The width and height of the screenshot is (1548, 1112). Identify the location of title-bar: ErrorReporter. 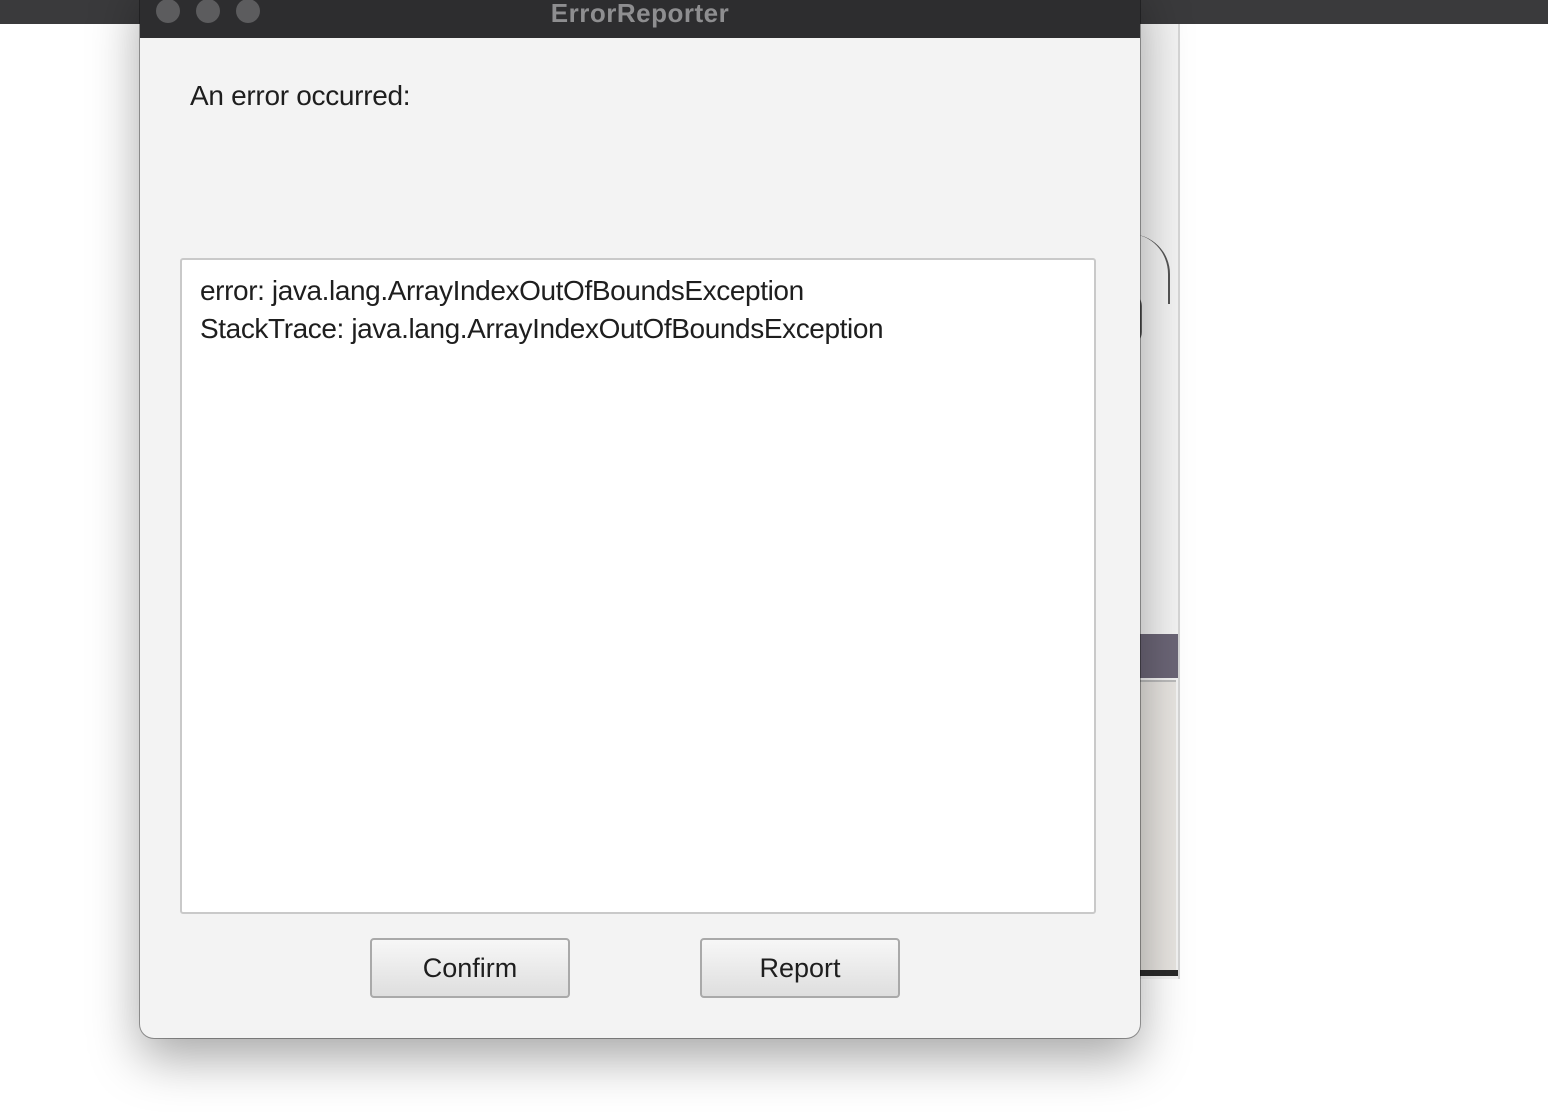
(640, 19).